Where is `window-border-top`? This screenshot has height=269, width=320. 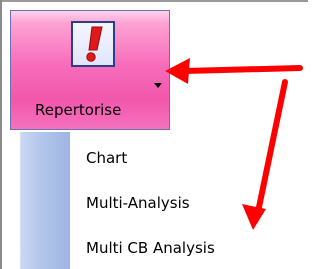 window-border-top is located at coordinates (154, 1).